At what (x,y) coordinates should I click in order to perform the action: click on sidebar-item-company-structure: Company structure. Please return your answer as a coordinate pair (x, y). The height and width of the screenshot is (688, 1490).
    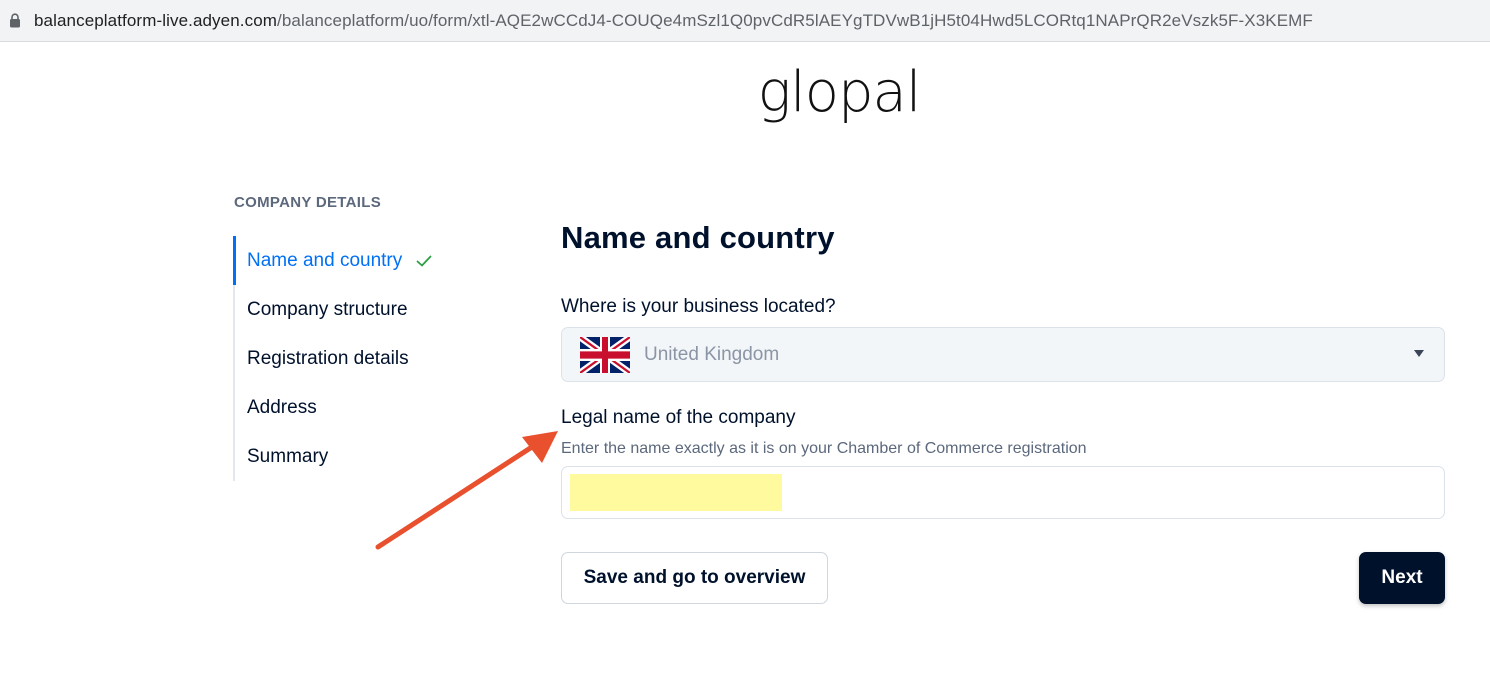
    Looking at the image, I should click on (373, 309).